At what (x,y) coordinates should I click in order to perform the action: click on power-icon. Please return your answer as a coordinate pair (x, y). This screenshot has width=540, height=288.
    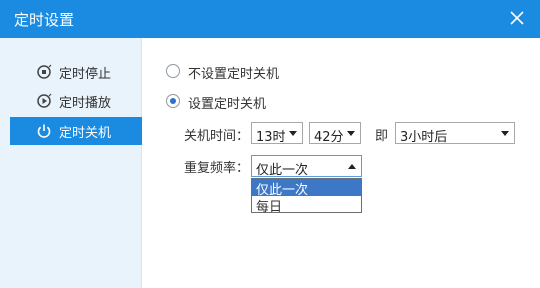
    Looking at the image, I should click on (44, 131).